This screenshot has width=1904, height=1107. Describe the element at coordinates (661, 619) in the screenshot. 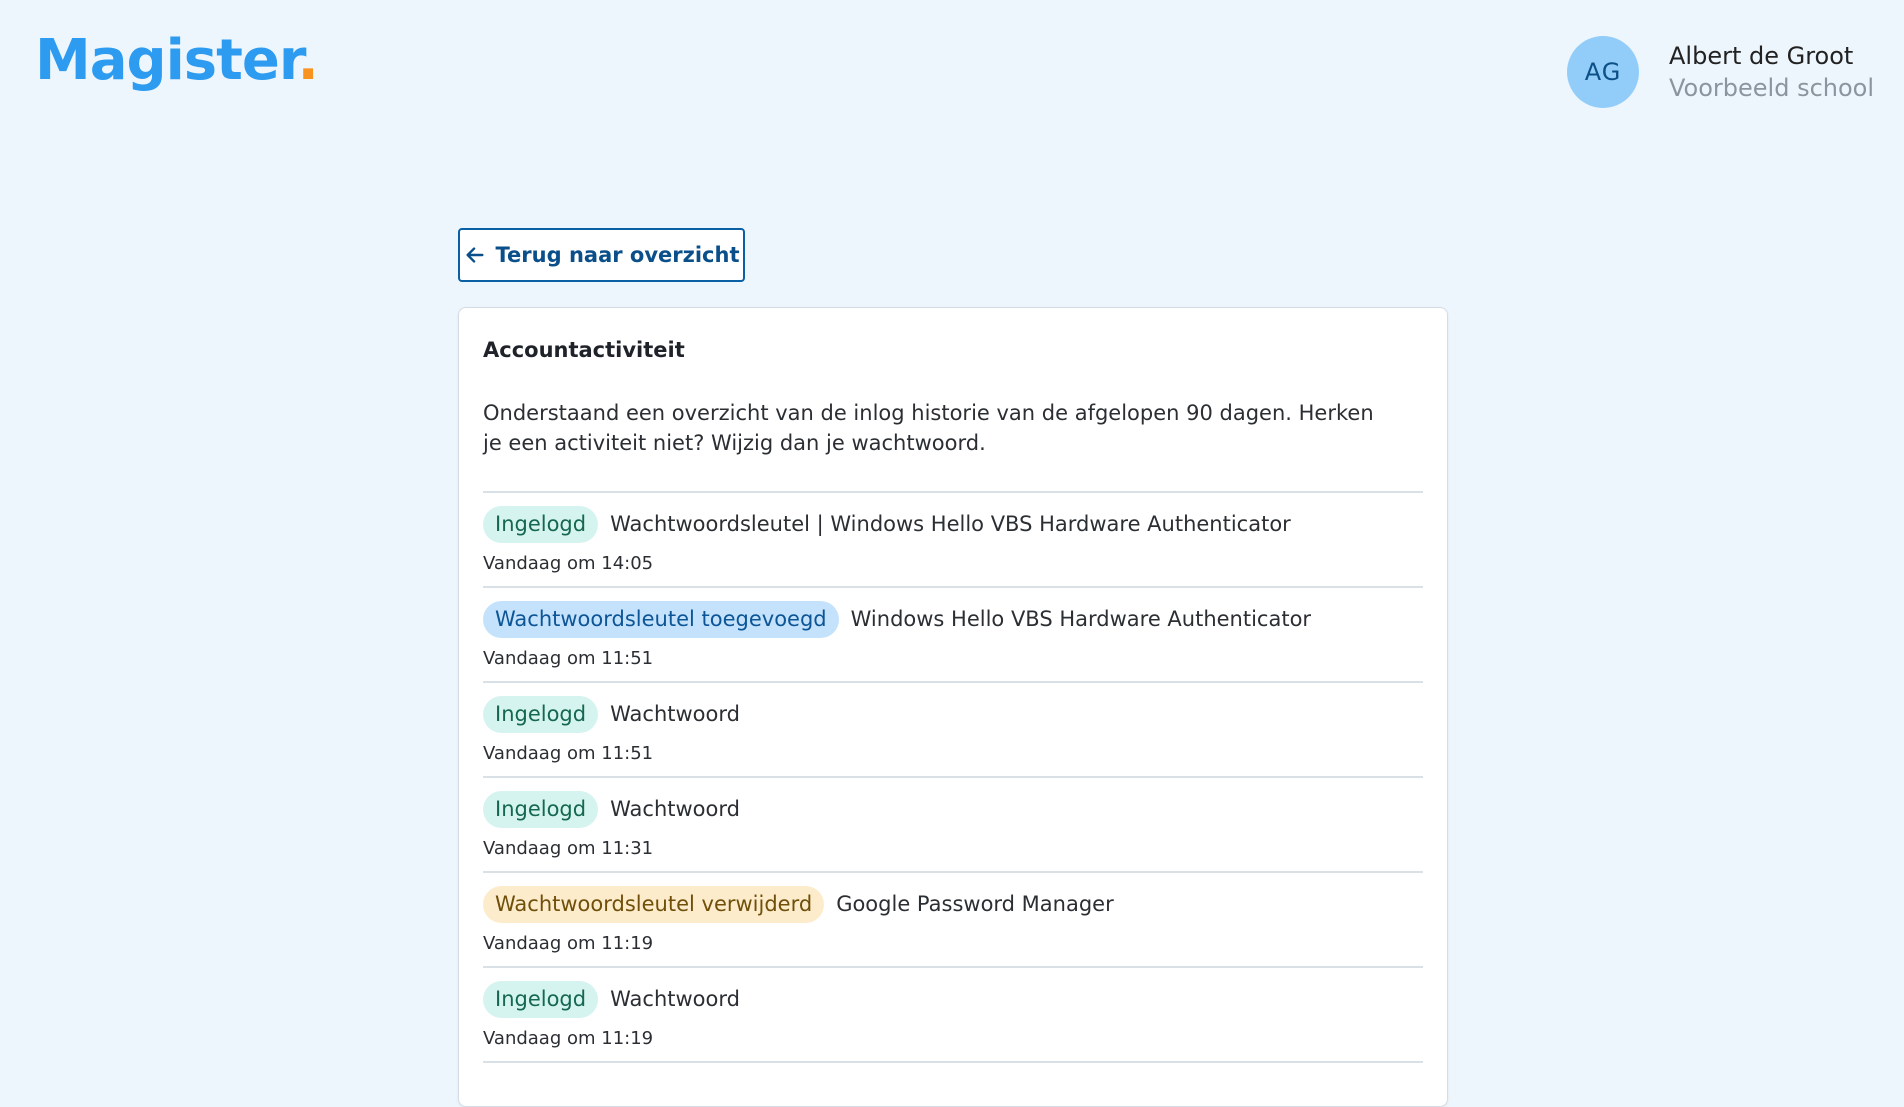

I see `status-badge: Wachtwoordsleutel toegevoegd` at that location.